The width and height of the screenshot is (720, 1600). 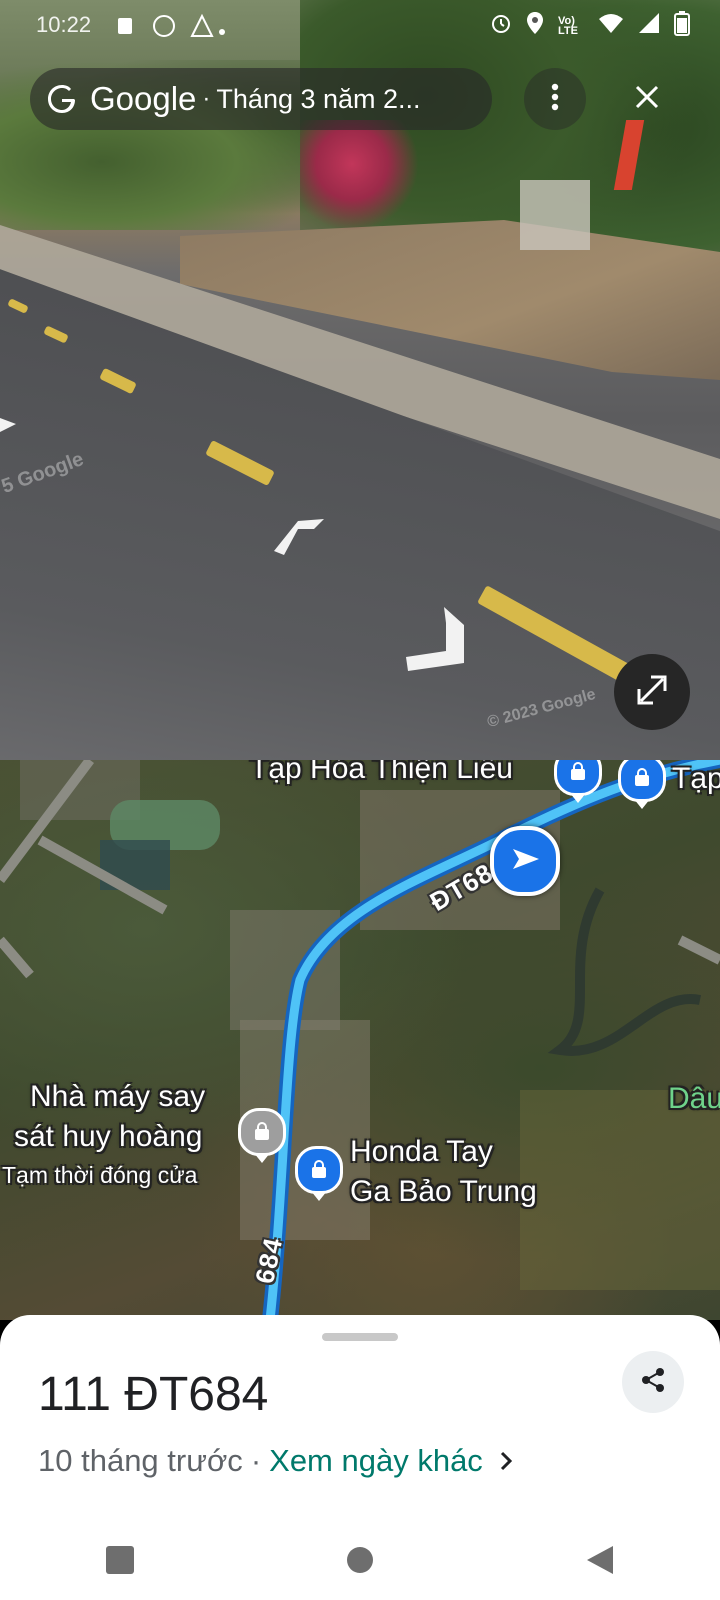 I want to click on wifi-icon, so click(x=611, y=26).